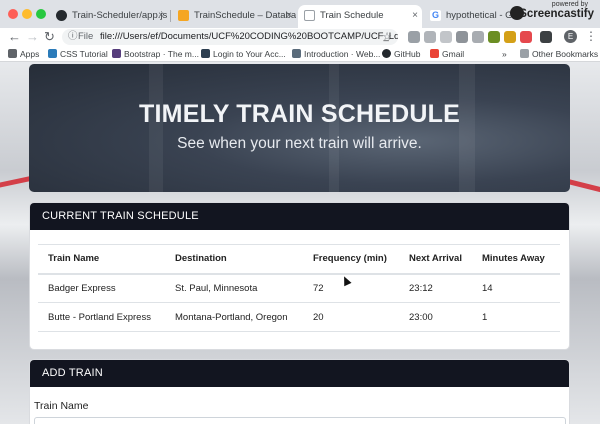  What do you see at coordinates (591, 36) in the screenshot?
I see `menu-dots-icon: ⋮` at bounding box center [591, 36].